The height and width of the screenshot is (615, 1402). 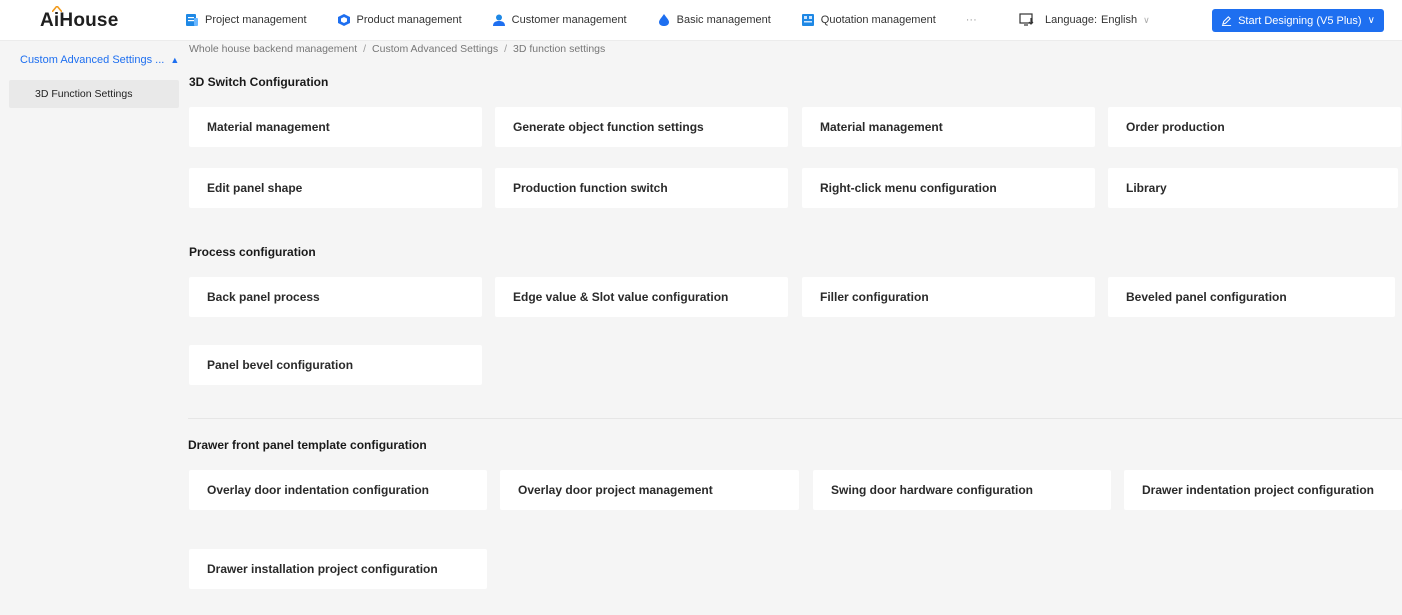 I want to click on card-drawer-indentation-project-configuration: Drawer indentation project configuration, so click(x=1263, y=490).